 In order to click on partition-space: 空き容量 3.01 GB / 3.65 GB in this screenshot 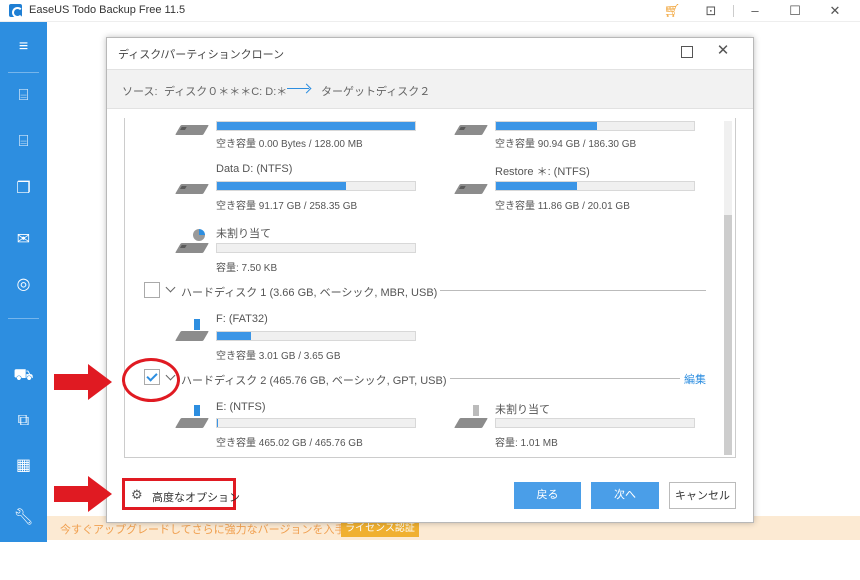, I will do `click(278, 356)`.